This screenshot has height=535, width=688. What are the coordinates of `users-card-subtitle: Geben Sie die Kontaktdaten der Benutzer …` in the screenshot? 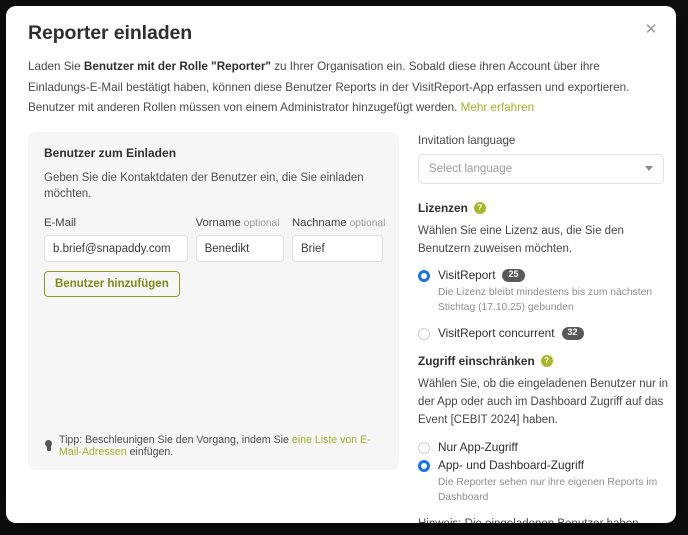 It's located at (204, 186).